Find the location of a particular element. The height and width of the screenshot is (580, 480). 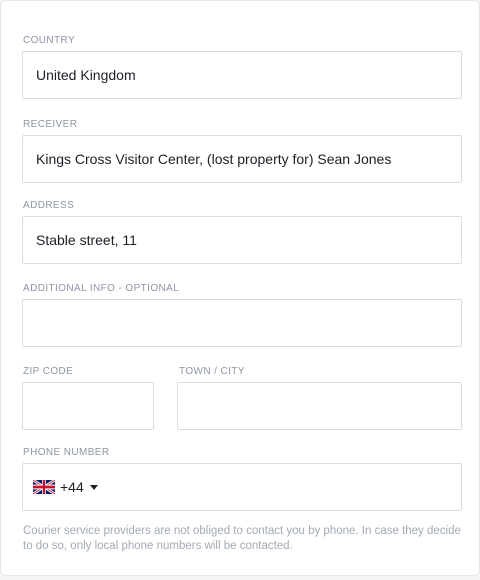

address-field is located at coordinates (242, 240).